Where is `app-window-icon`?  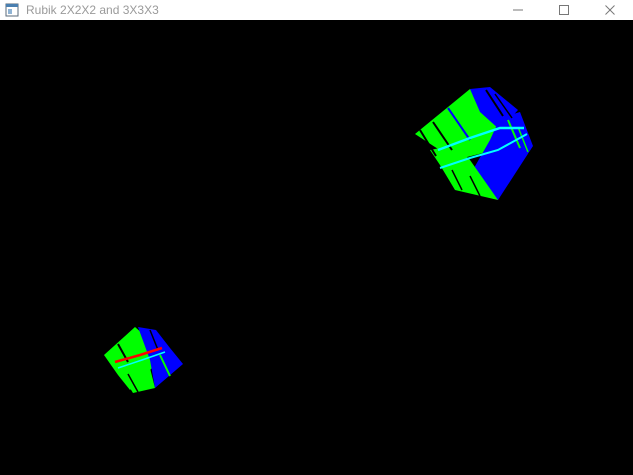
app-window-icon is located at coordinates (12, 10).